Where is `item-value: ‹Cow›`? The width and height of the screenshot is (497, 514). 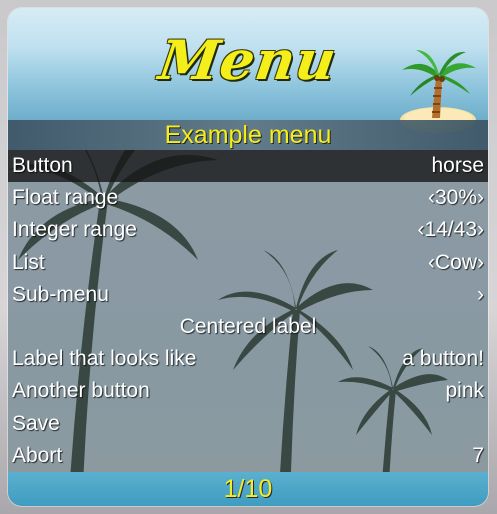 item-value: ‹Cow› is located at coordinates (456, 262).